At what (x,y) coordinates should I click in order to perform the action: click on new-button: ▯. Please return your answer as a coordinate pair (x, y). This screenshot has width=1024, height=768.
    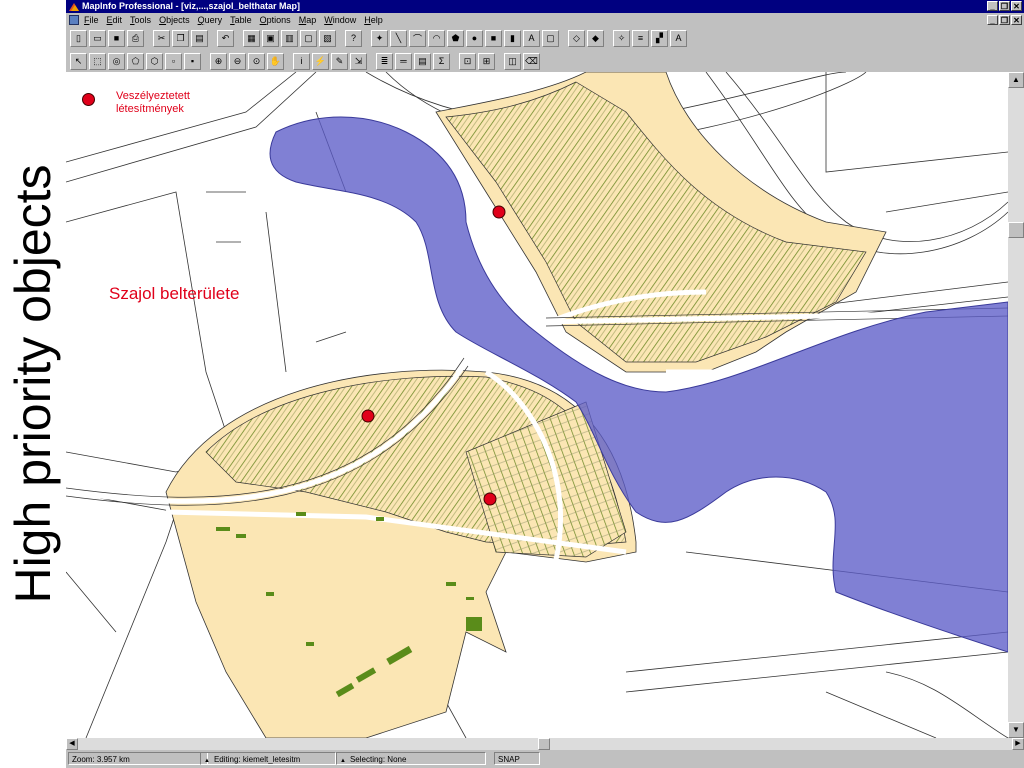
    Looking at the image, I should click on (78, 38).